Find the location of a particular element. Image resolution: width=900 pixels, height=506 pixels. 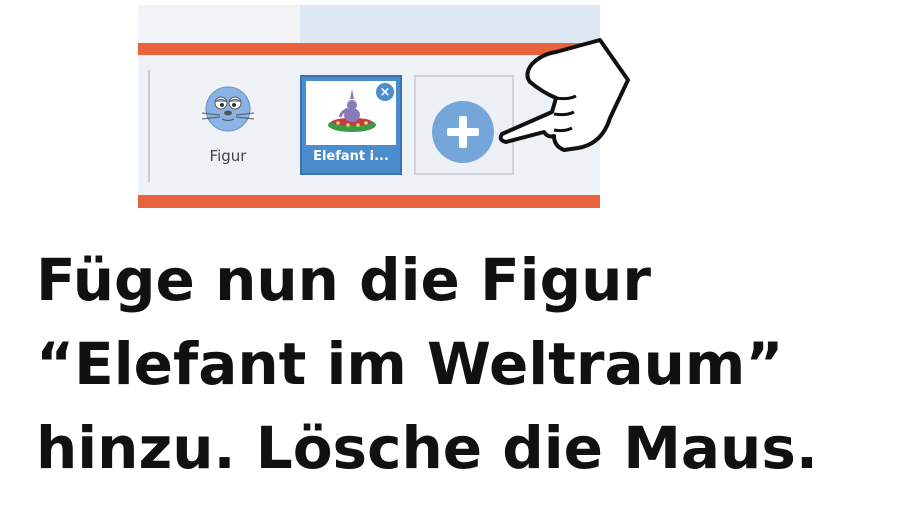

plus-icon is located at coordinates (463, 132).